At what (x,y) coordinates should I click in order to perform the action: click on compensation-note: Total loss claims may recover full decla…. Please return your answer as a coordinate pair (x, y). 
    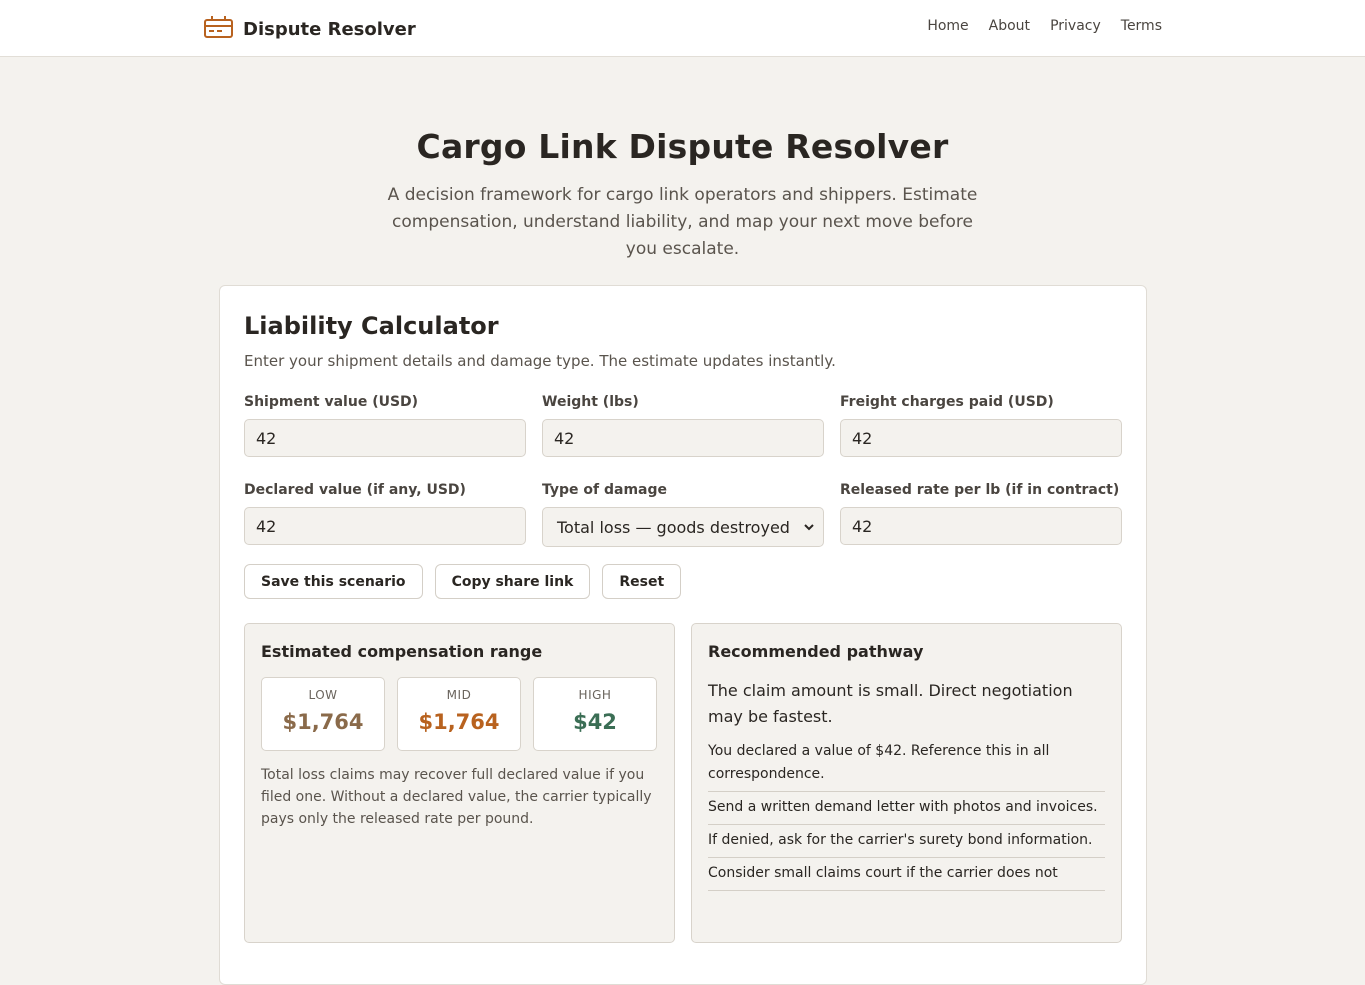
    Looking at the image, I should click on (456, 797).